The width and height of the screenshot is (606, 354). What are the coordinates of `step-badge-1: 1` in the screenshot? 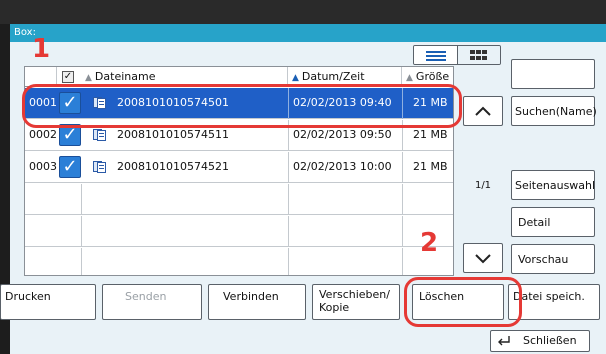 It's located at (41, 49).